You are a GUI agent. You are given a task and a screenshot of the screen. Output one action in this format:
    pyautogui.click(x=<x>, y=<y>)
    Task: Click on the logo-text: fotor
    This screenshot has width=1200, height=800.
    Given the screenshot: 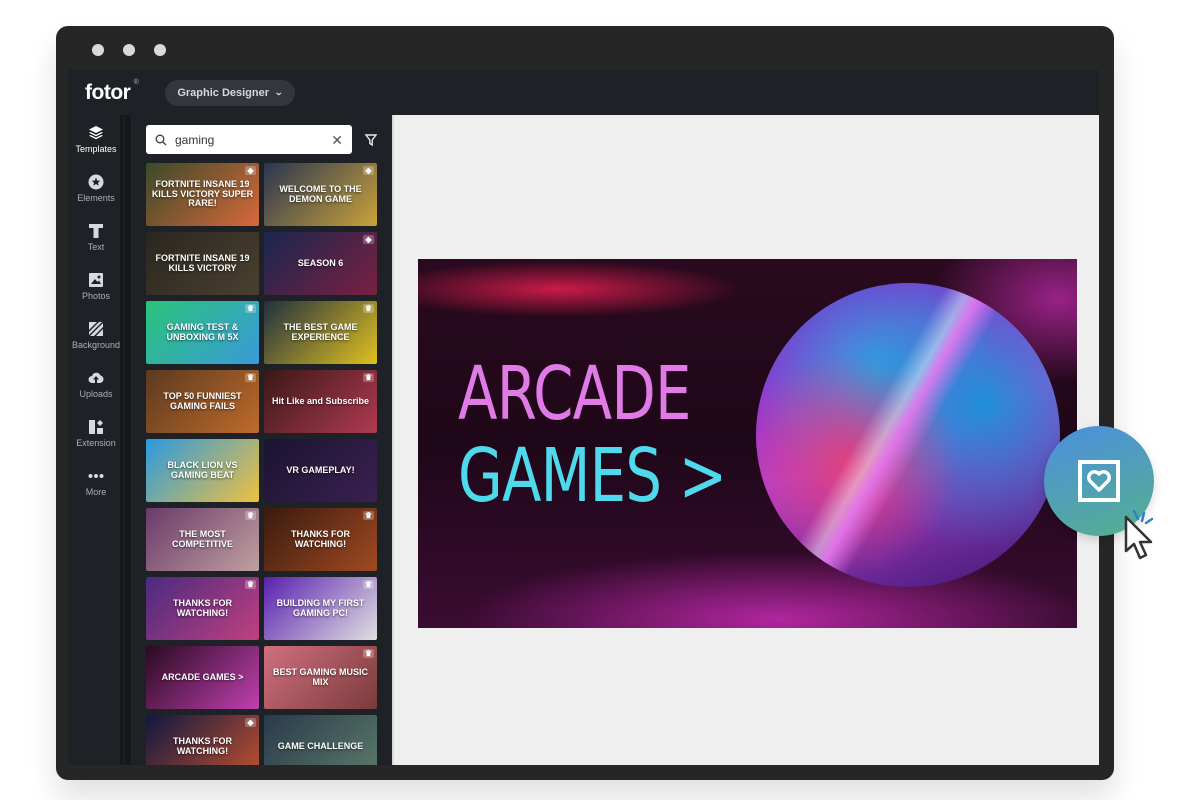 What is the action you would take?
    pyautogui.click(x=108, y=92)
    